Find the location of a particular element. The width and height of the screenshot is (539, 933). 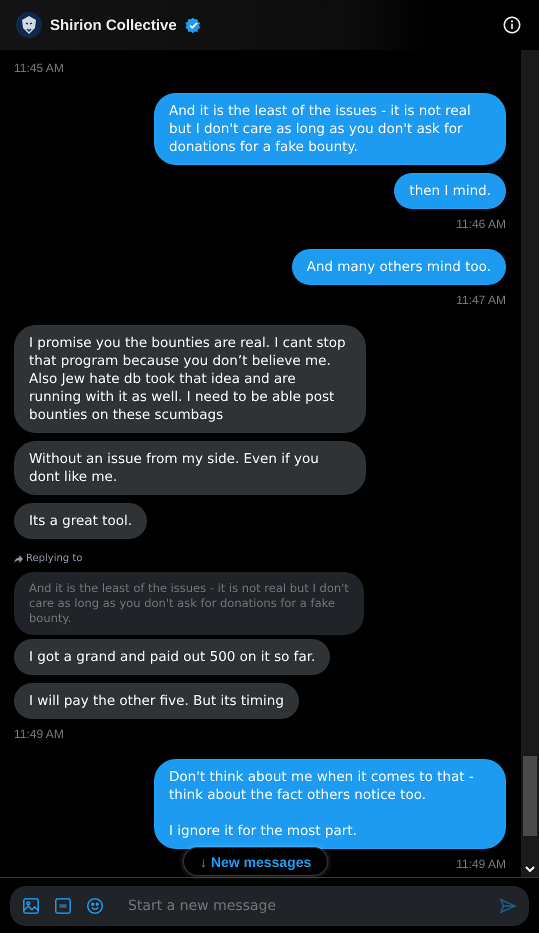

info-icon is located at coordinates (512, 25).